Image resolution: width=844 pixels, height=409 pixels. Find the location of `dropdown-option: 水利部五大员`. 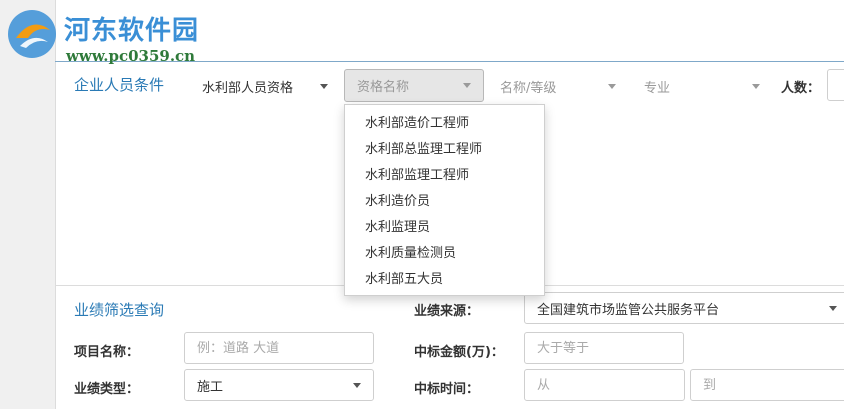

dropdown-option: 水利部五大员 is located at coordinates (444, 280).